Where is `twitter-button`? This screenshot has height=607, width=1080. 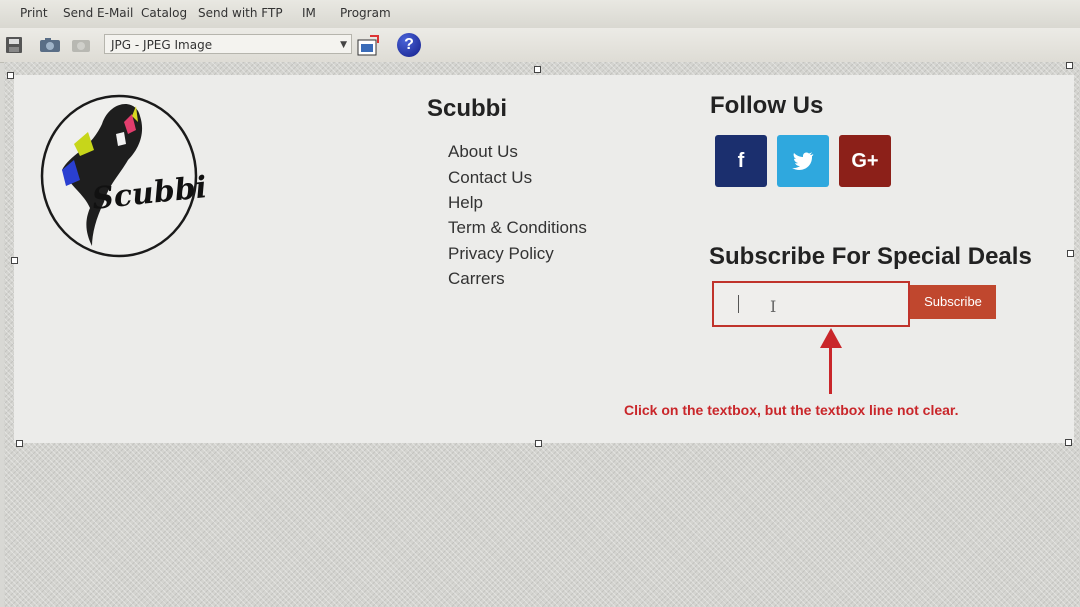 twitter-button is located at coordinates (803, 161).